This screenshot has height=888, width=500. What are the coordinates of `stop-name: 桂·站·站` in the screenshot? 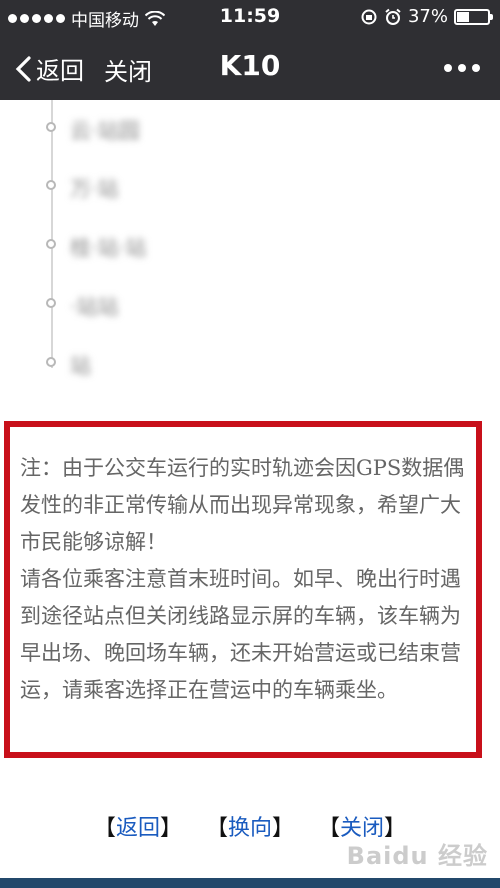 It's located at (108, 248).